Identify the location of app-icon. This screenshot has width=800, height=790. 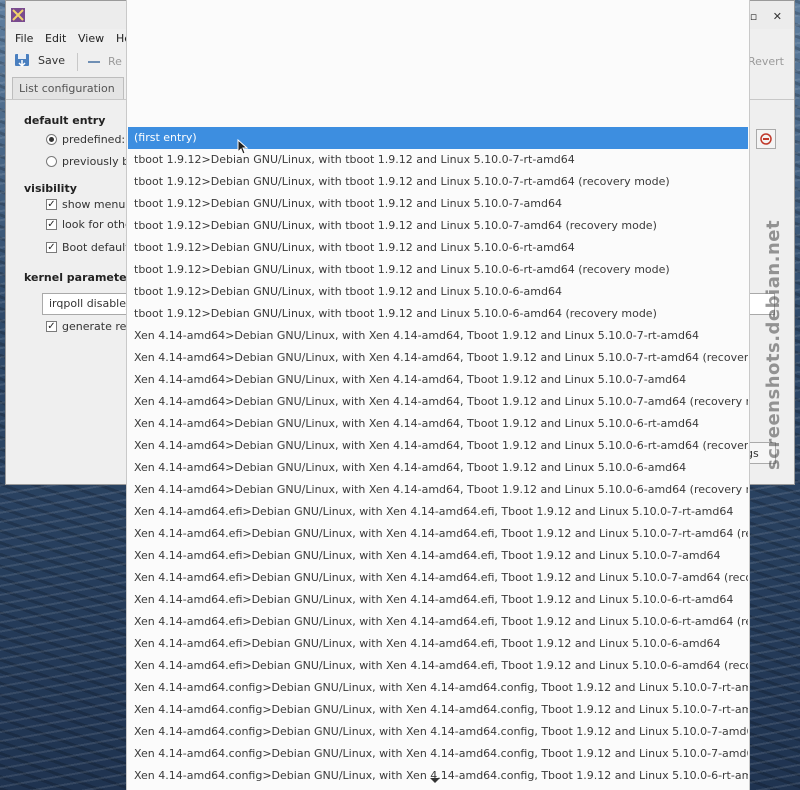
(18, 15).